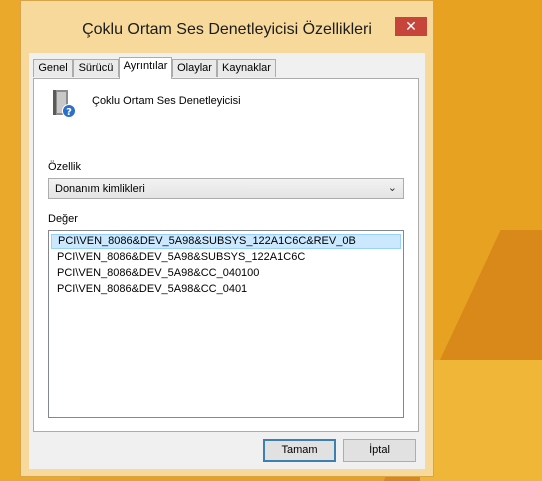  What do you see at coordinates (379, 450) in the screenshot?
I see `cancel-button: İptal` at bounding box center [379, 450].